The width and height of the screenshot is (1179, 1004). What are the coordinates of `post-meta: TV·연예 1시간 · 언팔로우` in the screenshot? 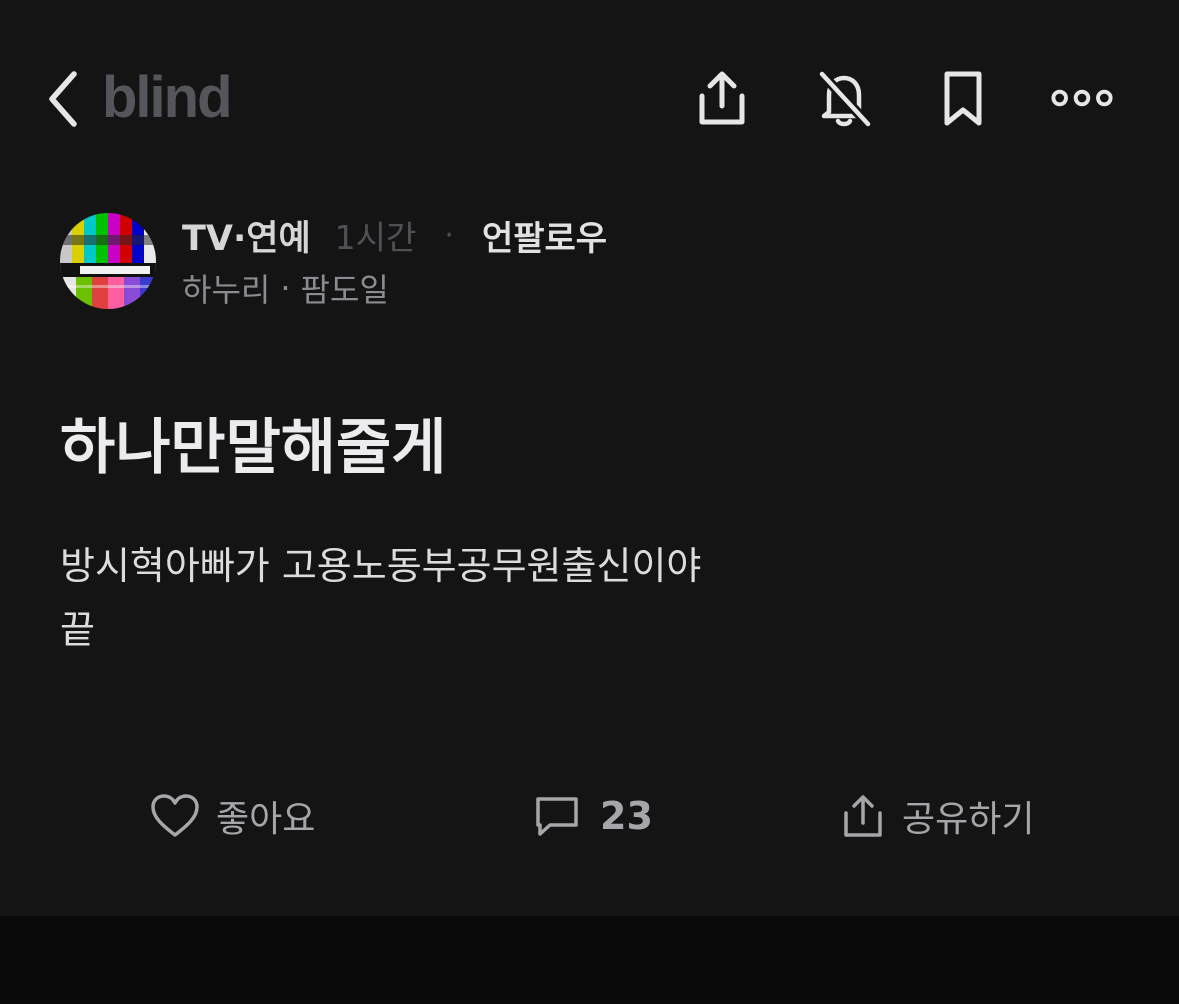 It's located at (394, 235).